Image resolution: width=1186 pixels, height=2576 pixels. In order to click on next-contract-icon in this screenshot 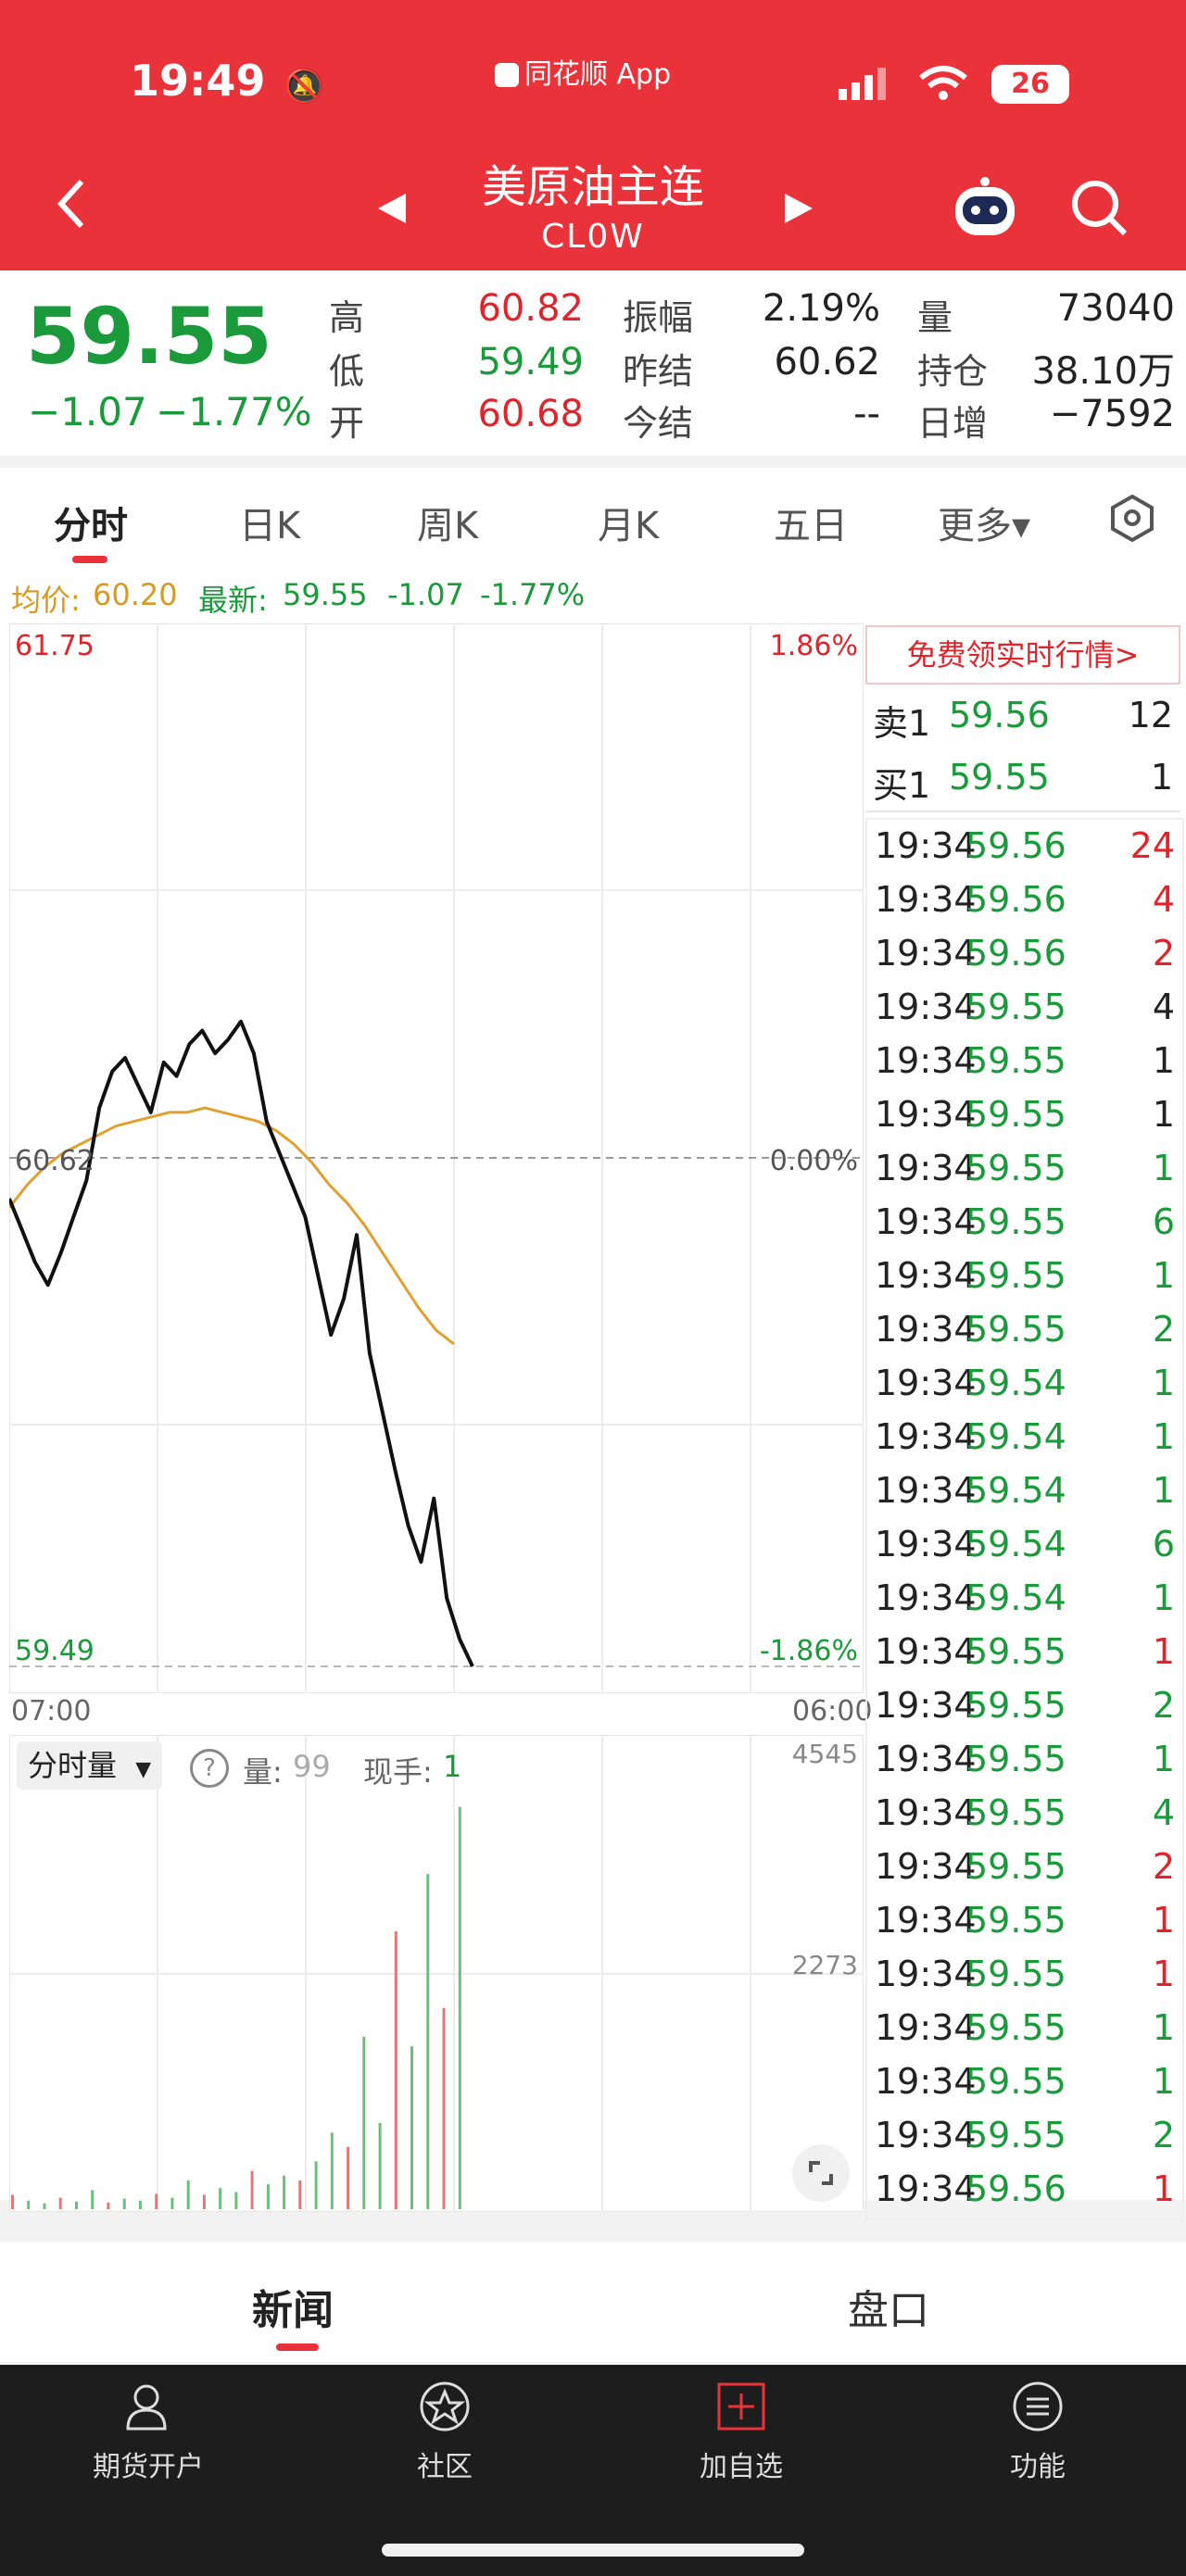, I will do `click(799, 210)`.